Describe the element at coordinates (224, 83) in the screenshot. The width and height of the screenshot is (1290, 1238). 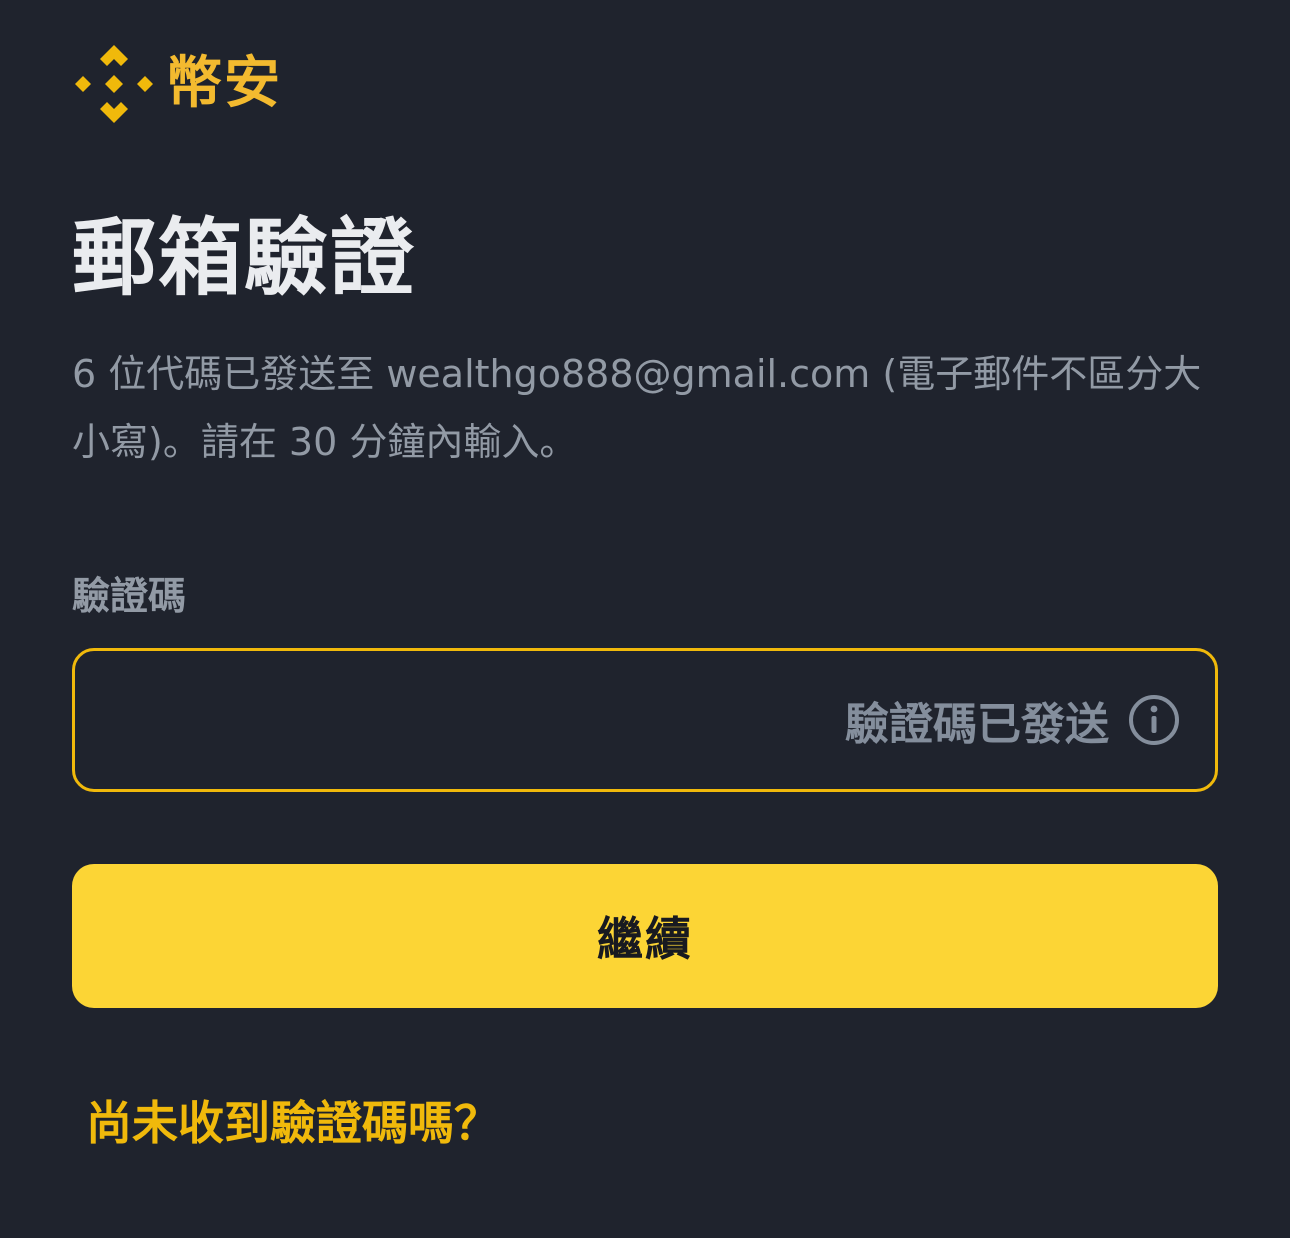
I see `brand-name: 幣安` at that location.